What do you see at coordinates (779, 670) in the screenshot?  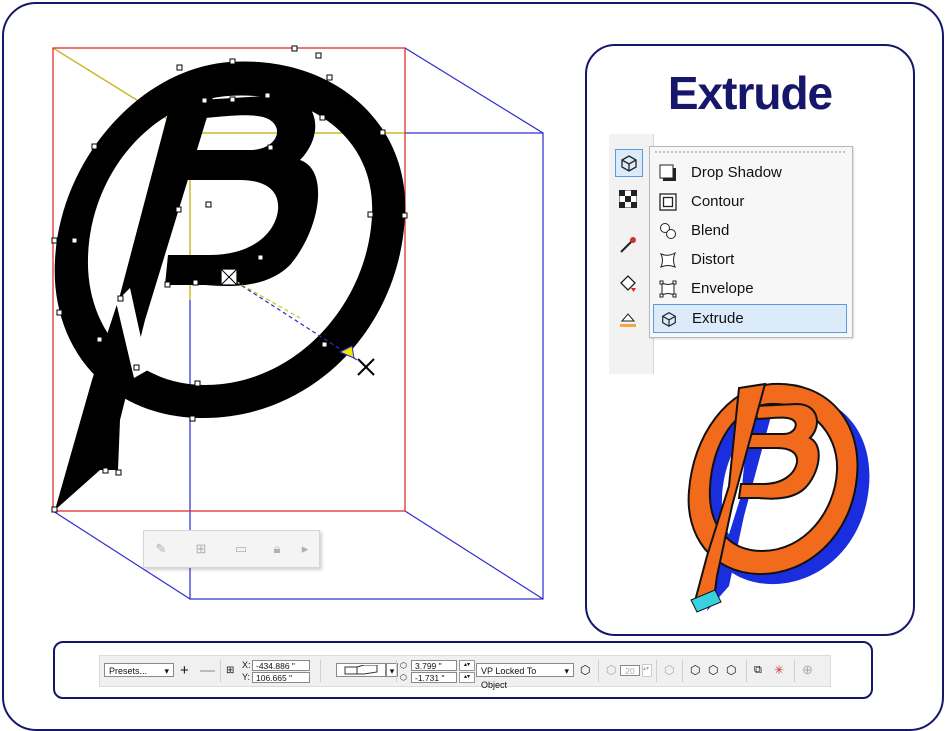 I see `clear-extrude-icon: ✳` at bounding box center [779, 670].